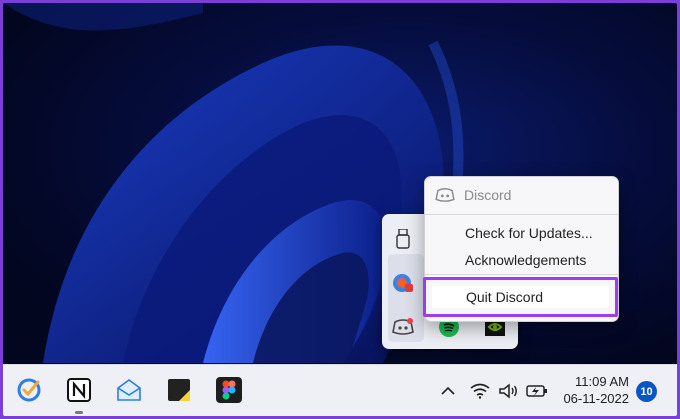 This screenshot has height=419, width=680. I want to click on discord-tray-icon, so click(403, 327).